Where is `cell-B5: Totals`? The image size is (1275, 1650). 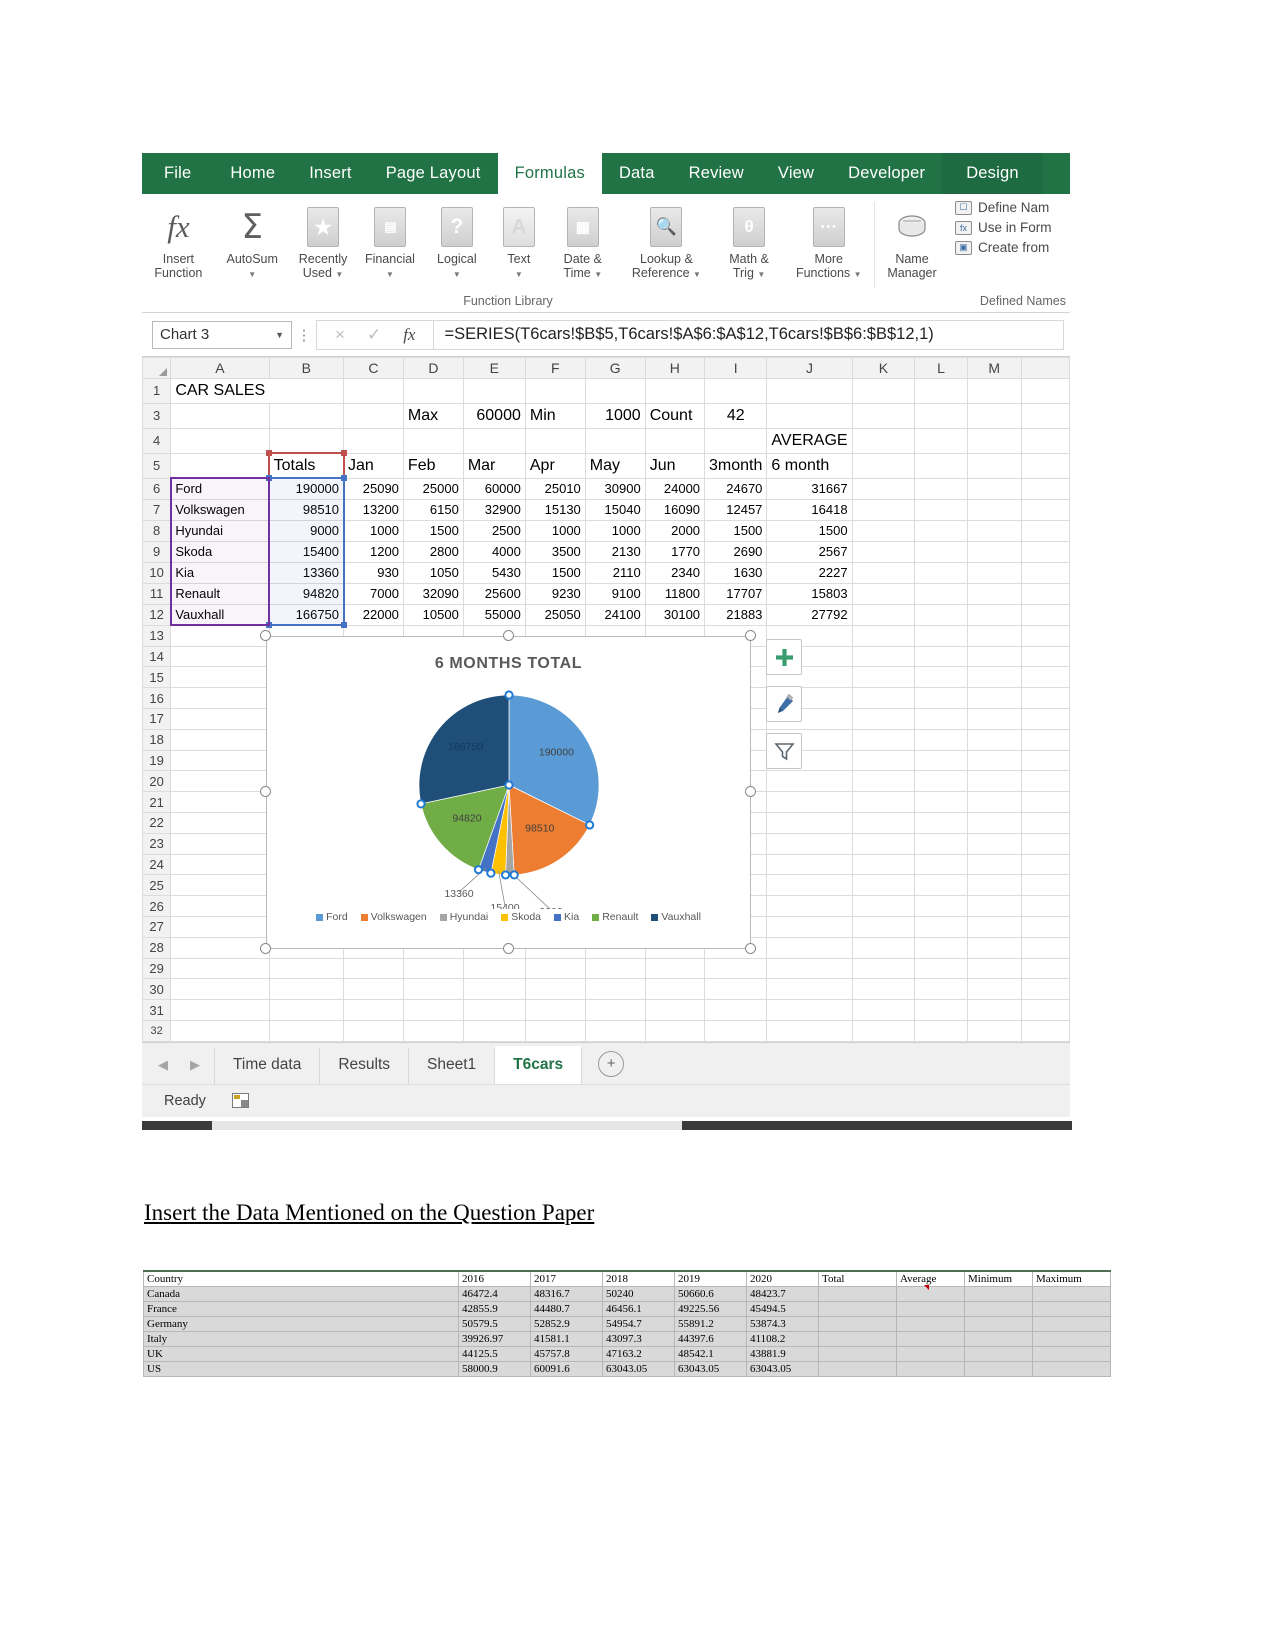 cell-B5: Totals is located at coordinates (306, 465).